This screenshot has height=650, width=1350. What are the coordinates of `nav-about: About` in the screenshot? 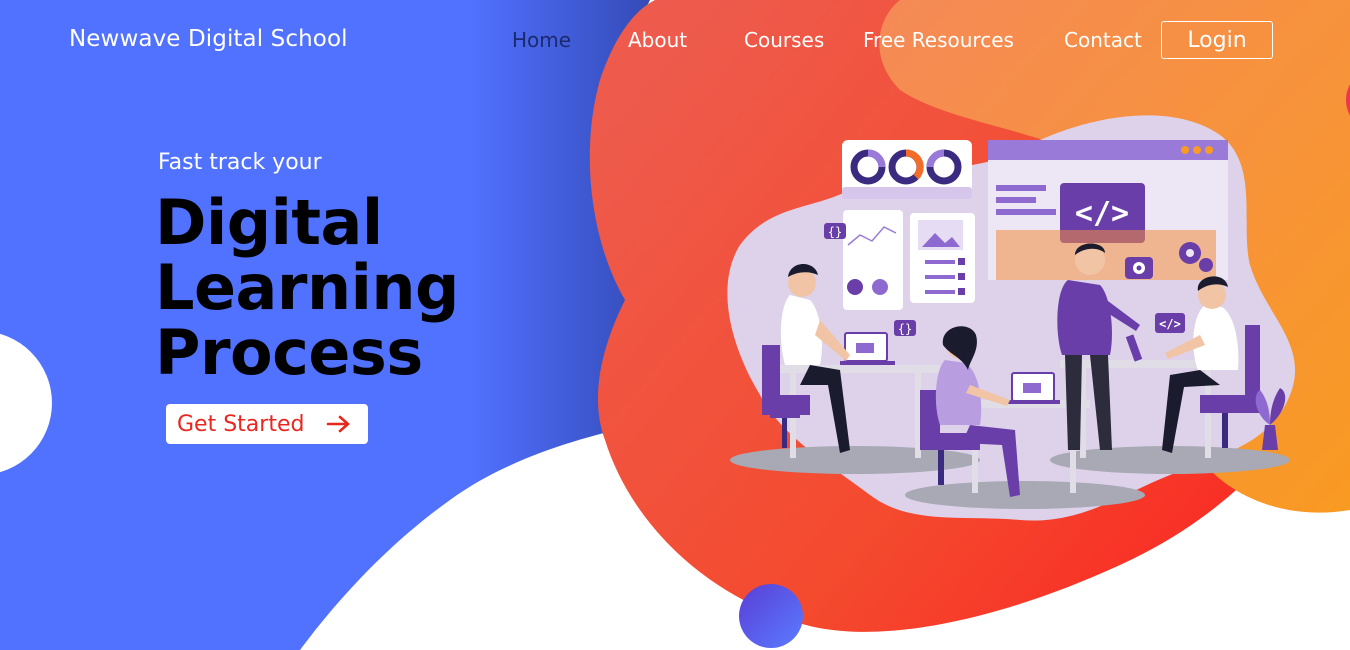 It's located at (657, 40).